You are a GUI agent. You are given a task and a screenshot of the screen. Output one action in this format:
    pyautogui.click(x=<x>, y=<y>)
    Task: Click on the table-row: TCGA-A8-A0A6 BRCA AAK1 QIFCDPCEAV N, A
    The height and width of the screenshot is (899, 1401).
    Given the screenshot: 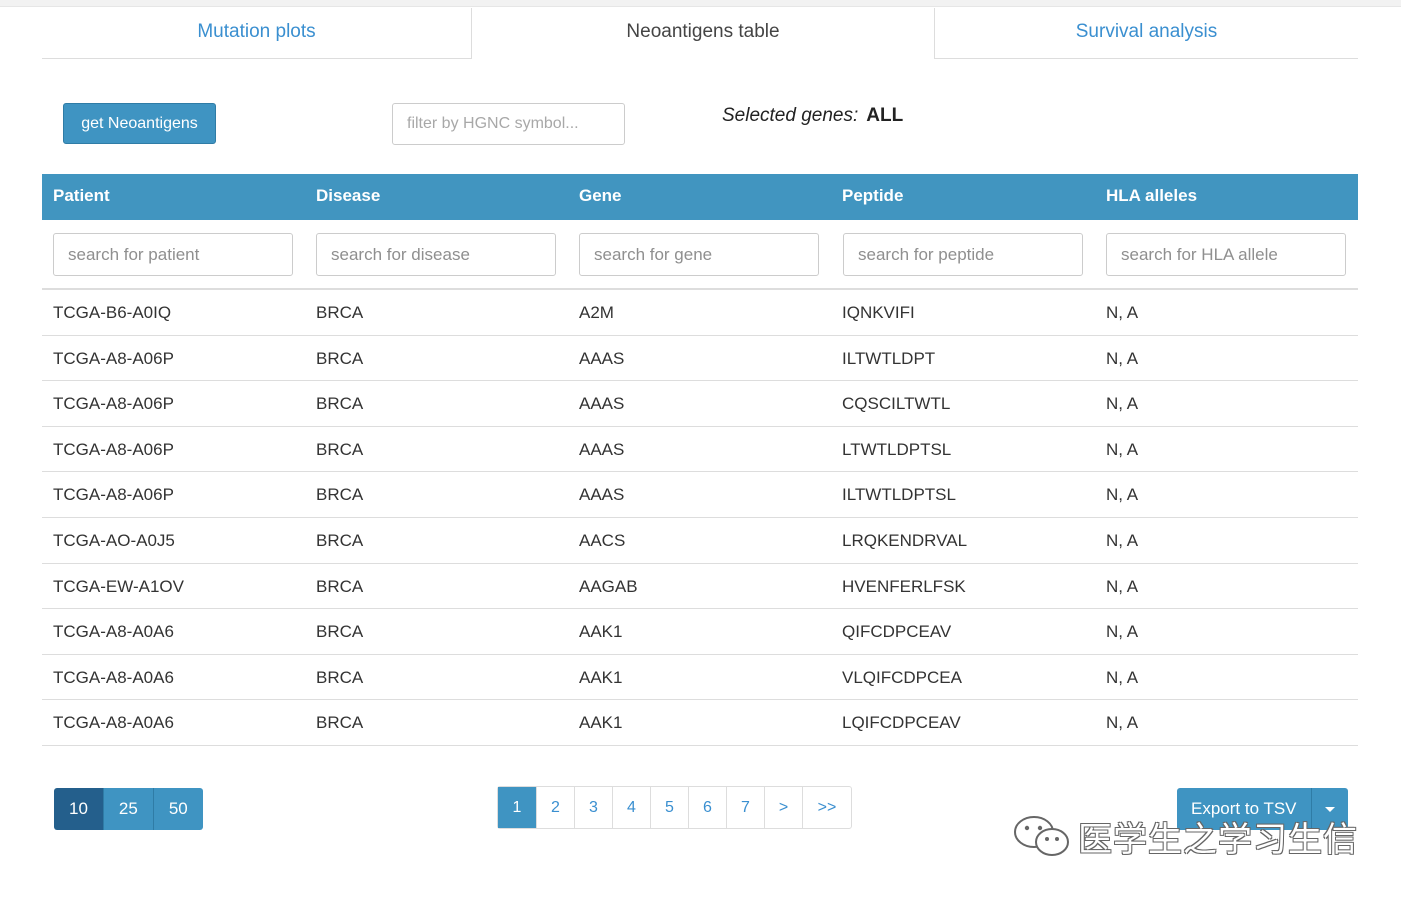 What is the action you would take?
    pyautogui.click(x=700, y=632)
    